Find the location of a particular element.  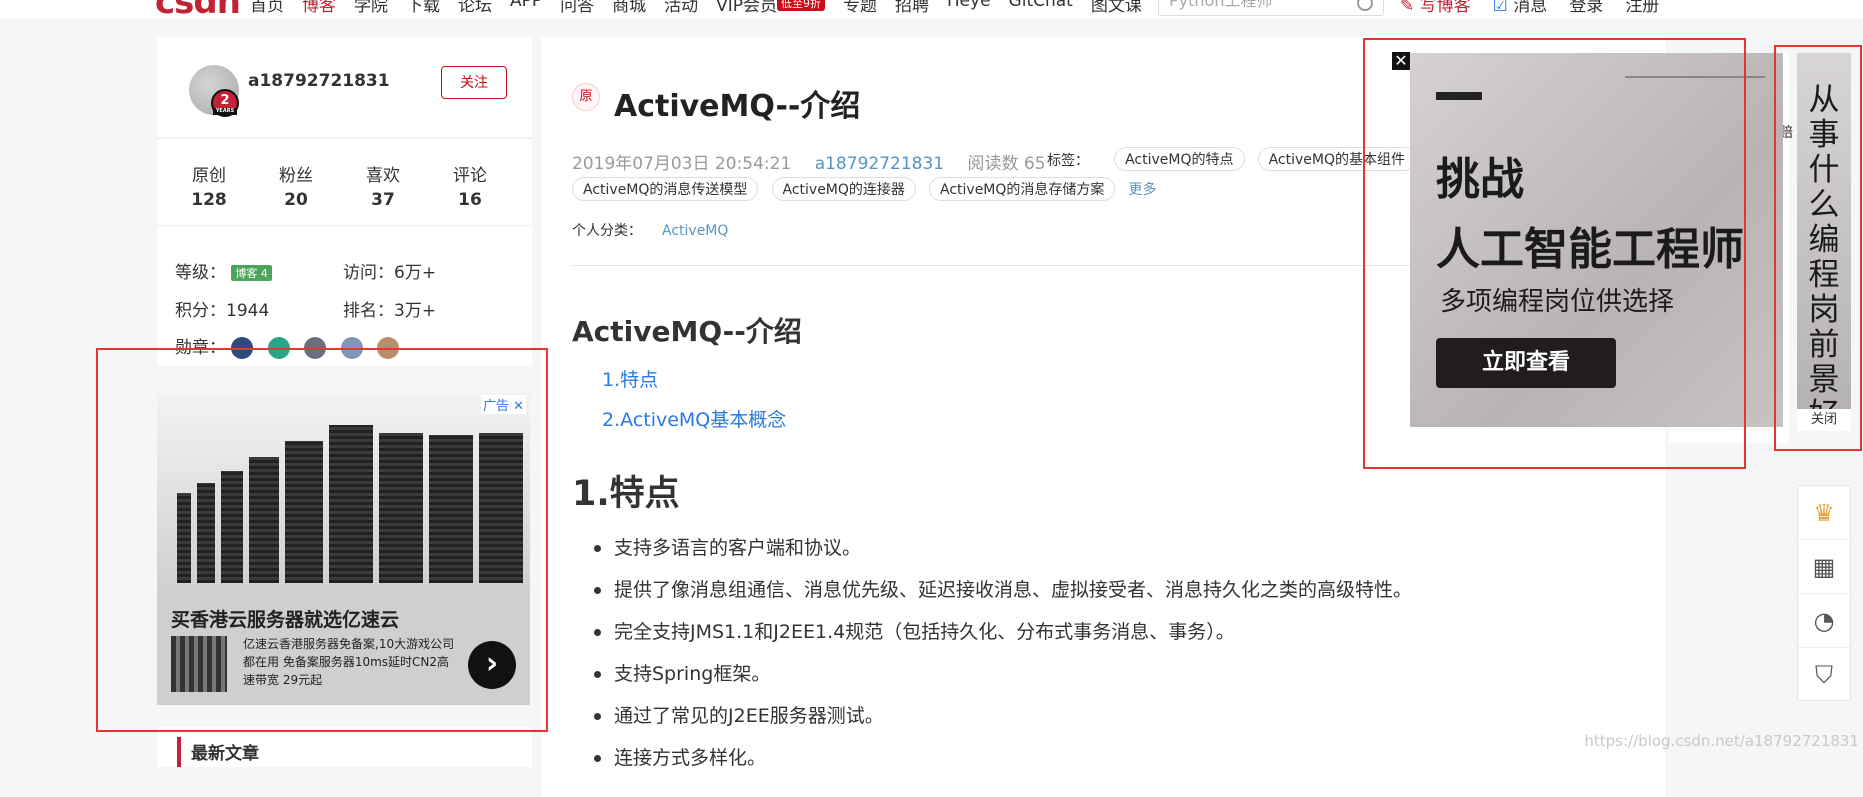

ad-label: 广告 ✕ is located at coordinates (503, 404).